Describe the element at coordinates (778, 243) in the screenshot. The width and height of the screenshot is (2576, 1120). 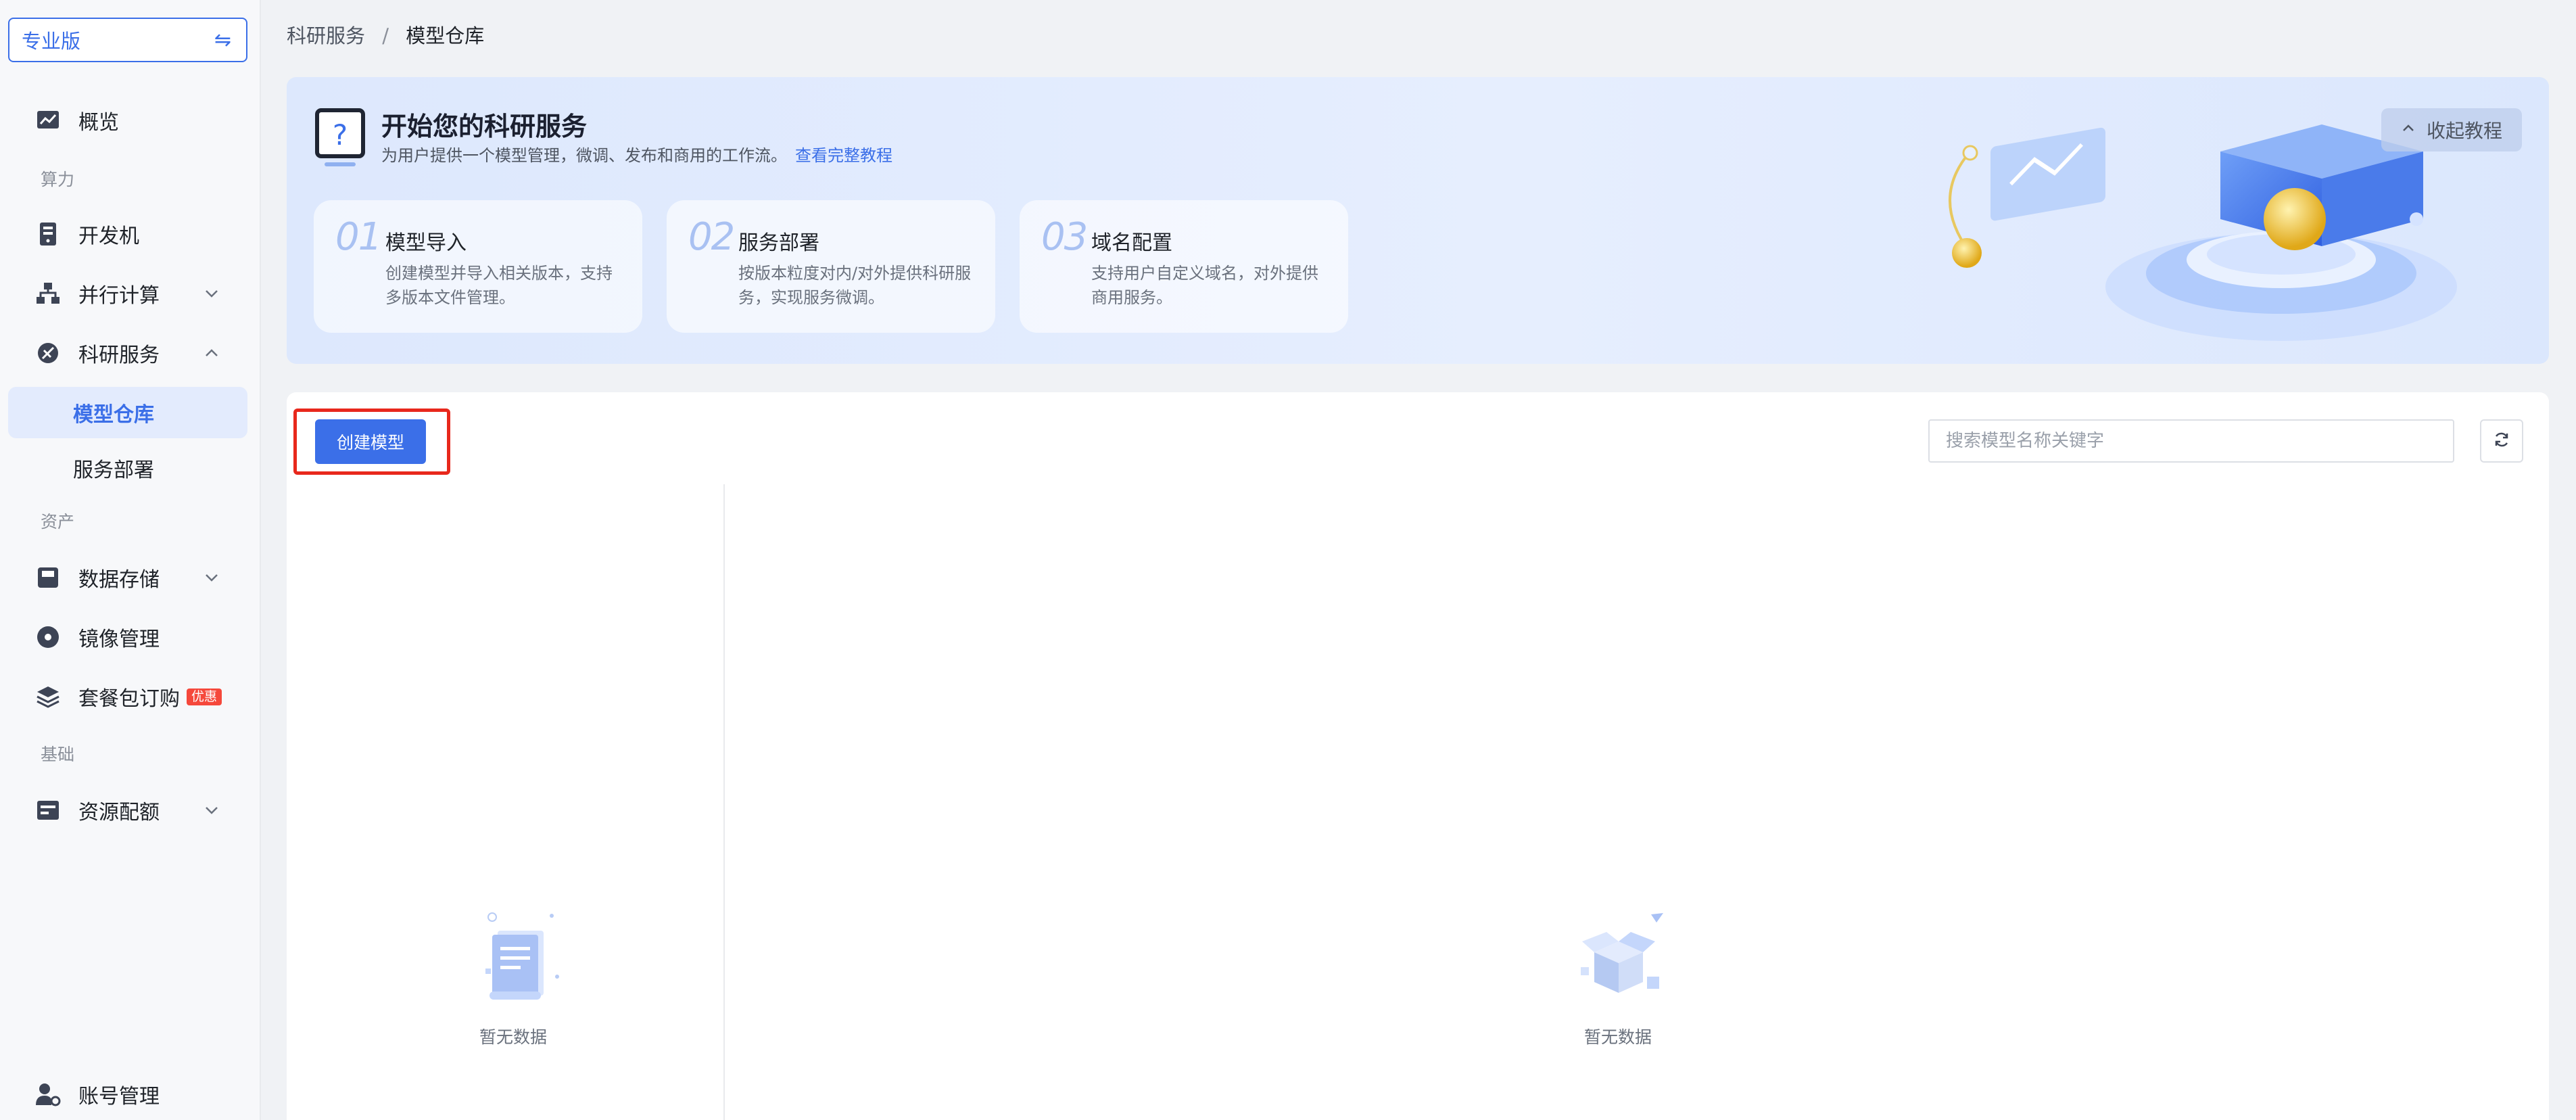
I see `step-title: 服务部署` at that location.